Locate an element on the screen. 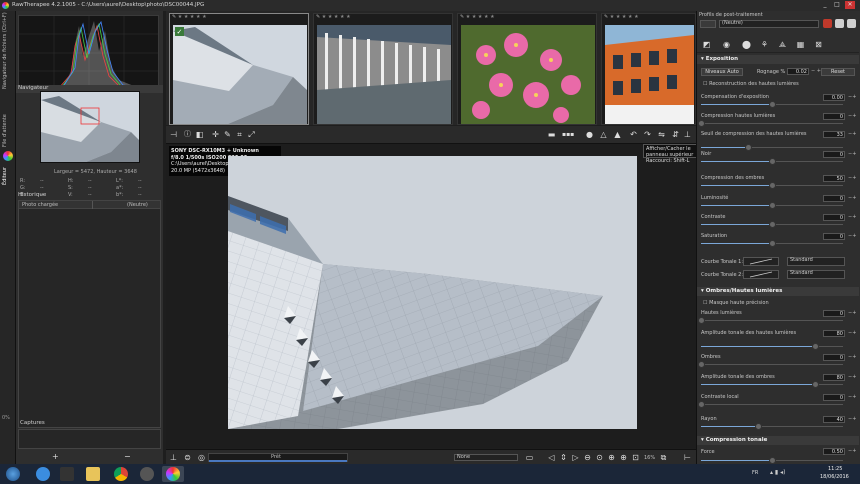 The height and width of the screenshot is (484, 860). new-window-icon: ⧉ is located at coordinates (663, 457).